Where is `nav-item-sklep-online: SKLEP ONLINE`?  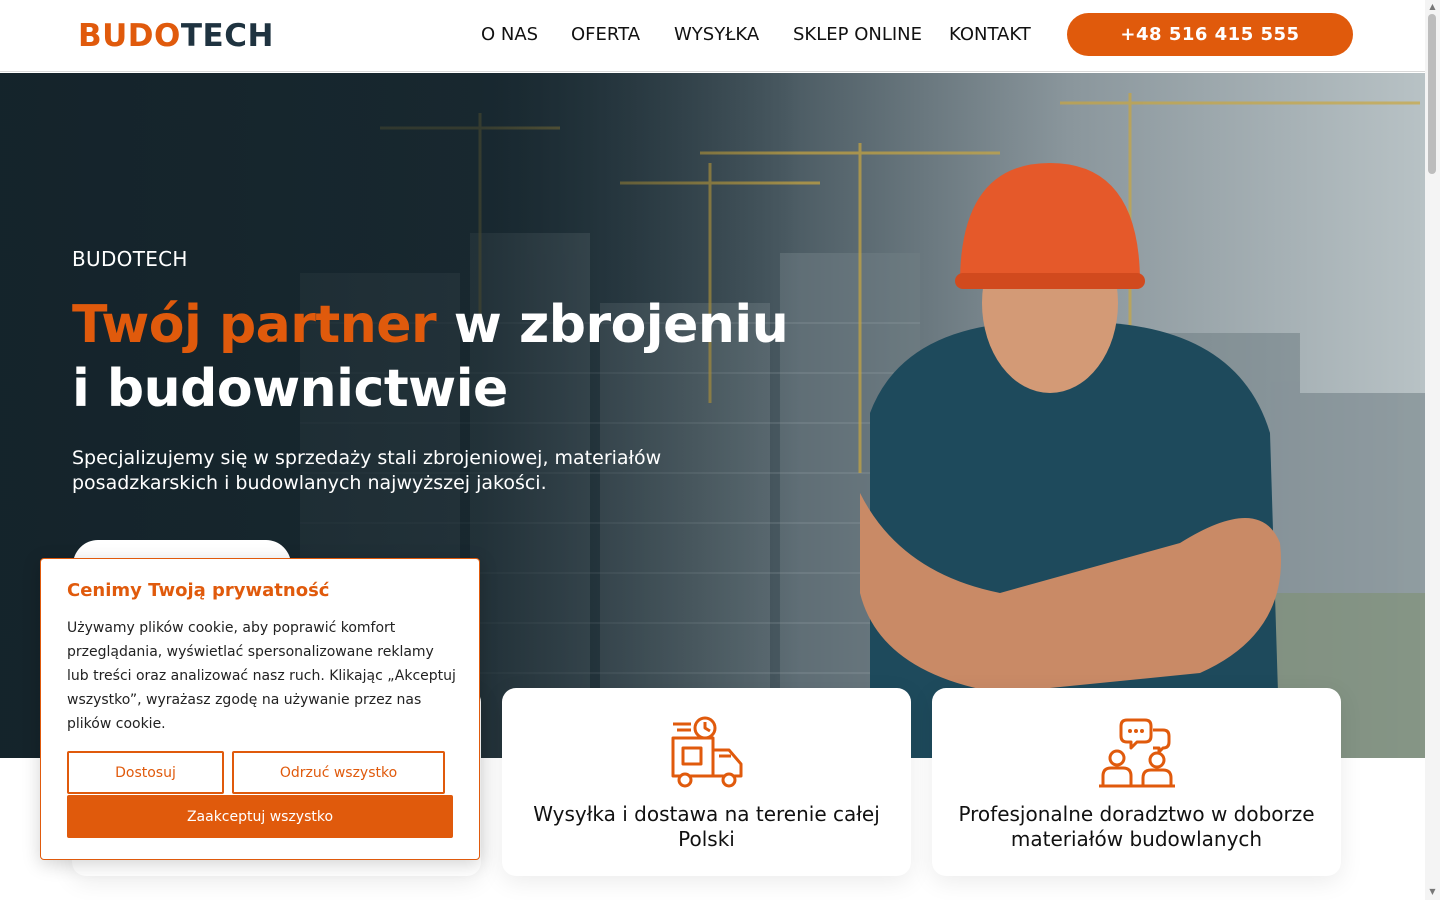 nav-item-sklep-online: SKLEP ONLINE is located at coordinates (857, 35).